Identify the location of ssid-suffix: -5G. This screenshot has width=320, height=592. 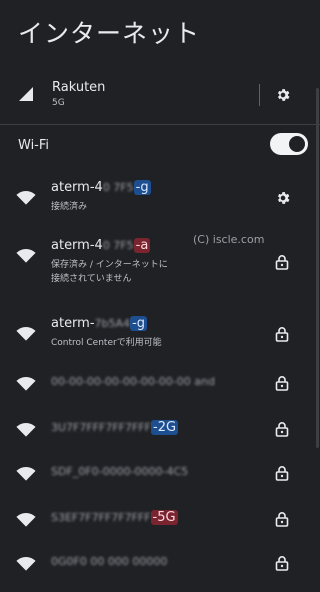
(164, 517).